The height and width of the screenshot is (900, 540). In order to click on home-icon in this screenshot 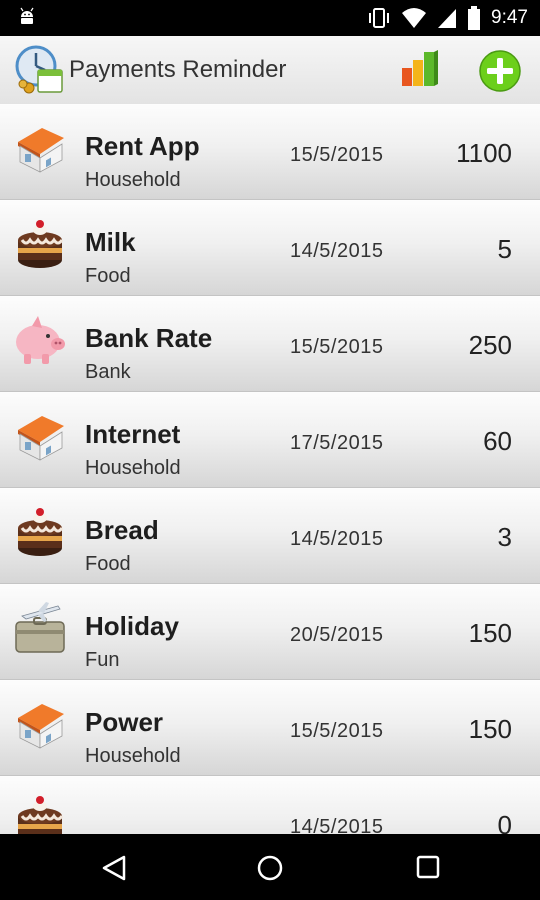, I will do `click(270, 868)`.